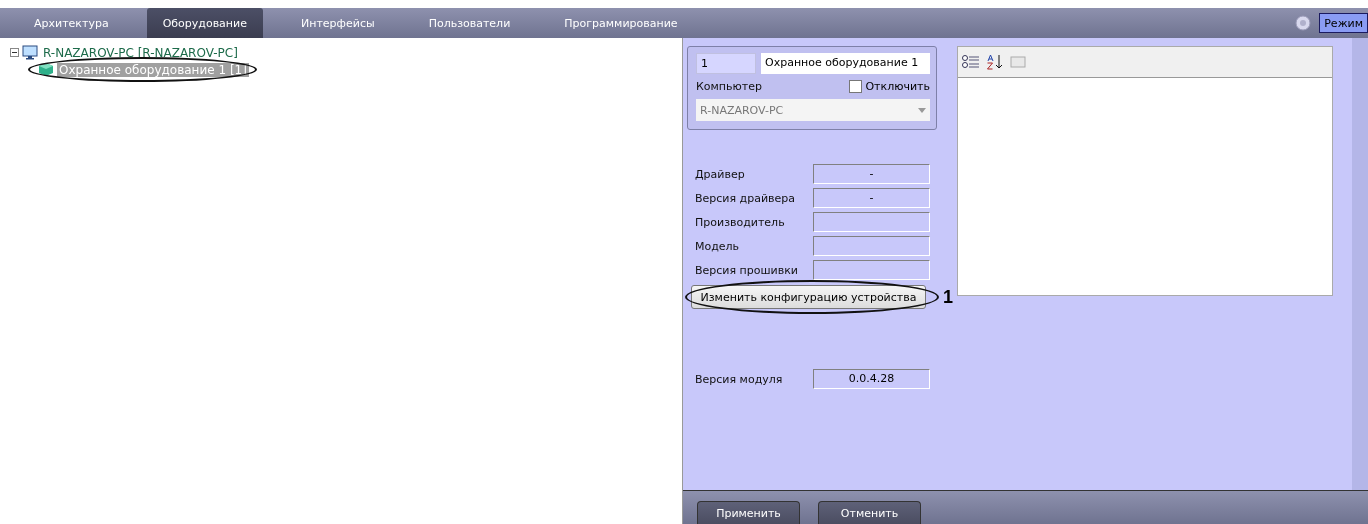  What do you see at coordinates (922, 110) in the screenshot?
I see `caret-icon` at bounding box center [922, 110].